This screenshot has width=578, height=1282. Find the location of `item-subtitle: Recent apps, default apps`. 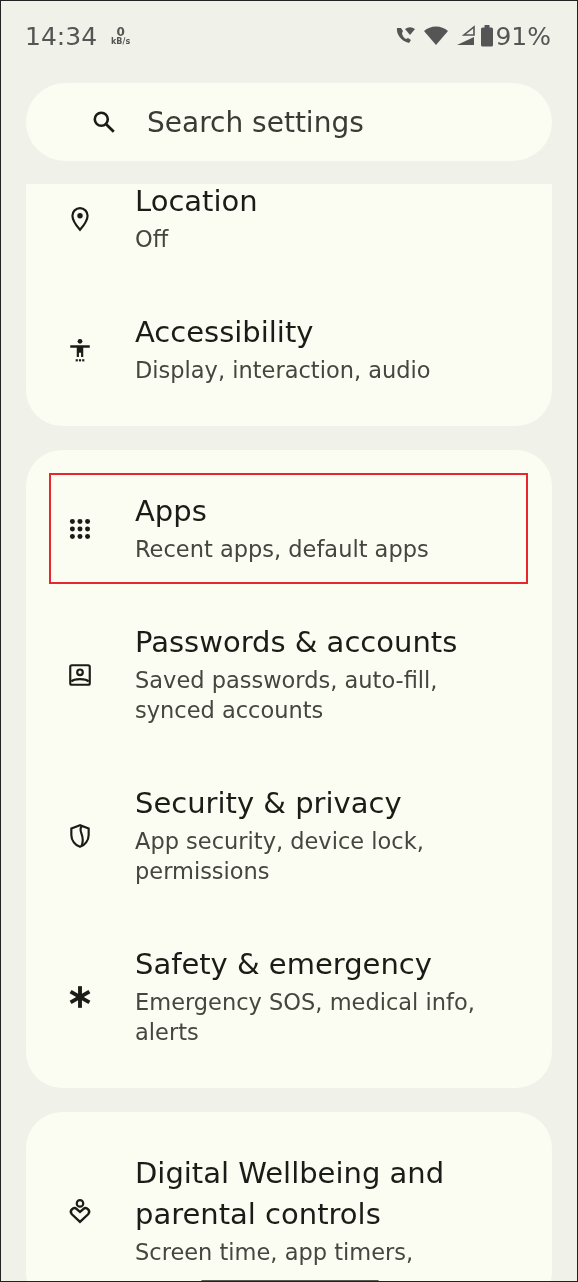

item-subtitle: Recent apps, default apps is located at coordinates (282, 549).